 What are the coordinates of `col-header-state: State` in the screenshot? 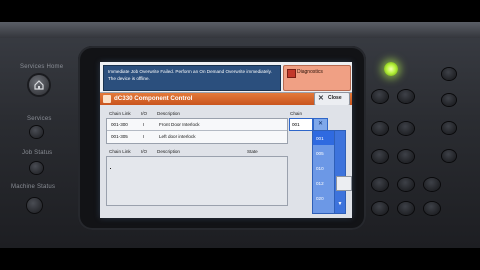 It's located at (252, 151).